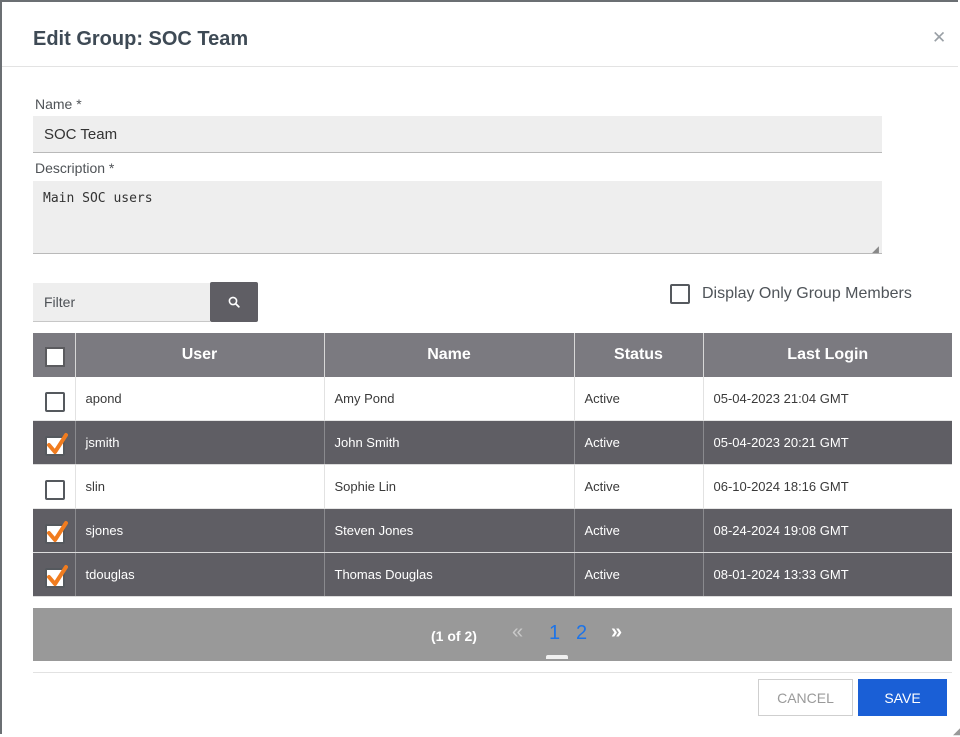 Image resolution: width=960 pixels, height=737 pixels. Describe the element at coordinates (581, 633) in the screenshot. I see `page-link-2: 2` at that location.